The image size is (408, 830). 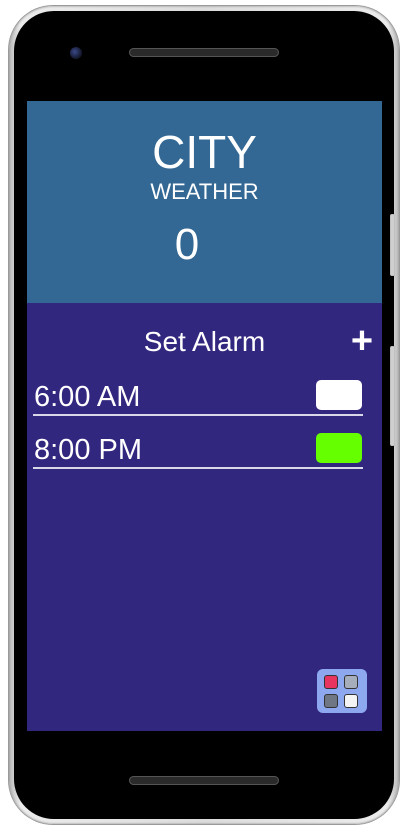 What do you see at coordinates (362, 341) in the screenshot?
I see `add-alarm-button: +` at bounding box center [362, 341].